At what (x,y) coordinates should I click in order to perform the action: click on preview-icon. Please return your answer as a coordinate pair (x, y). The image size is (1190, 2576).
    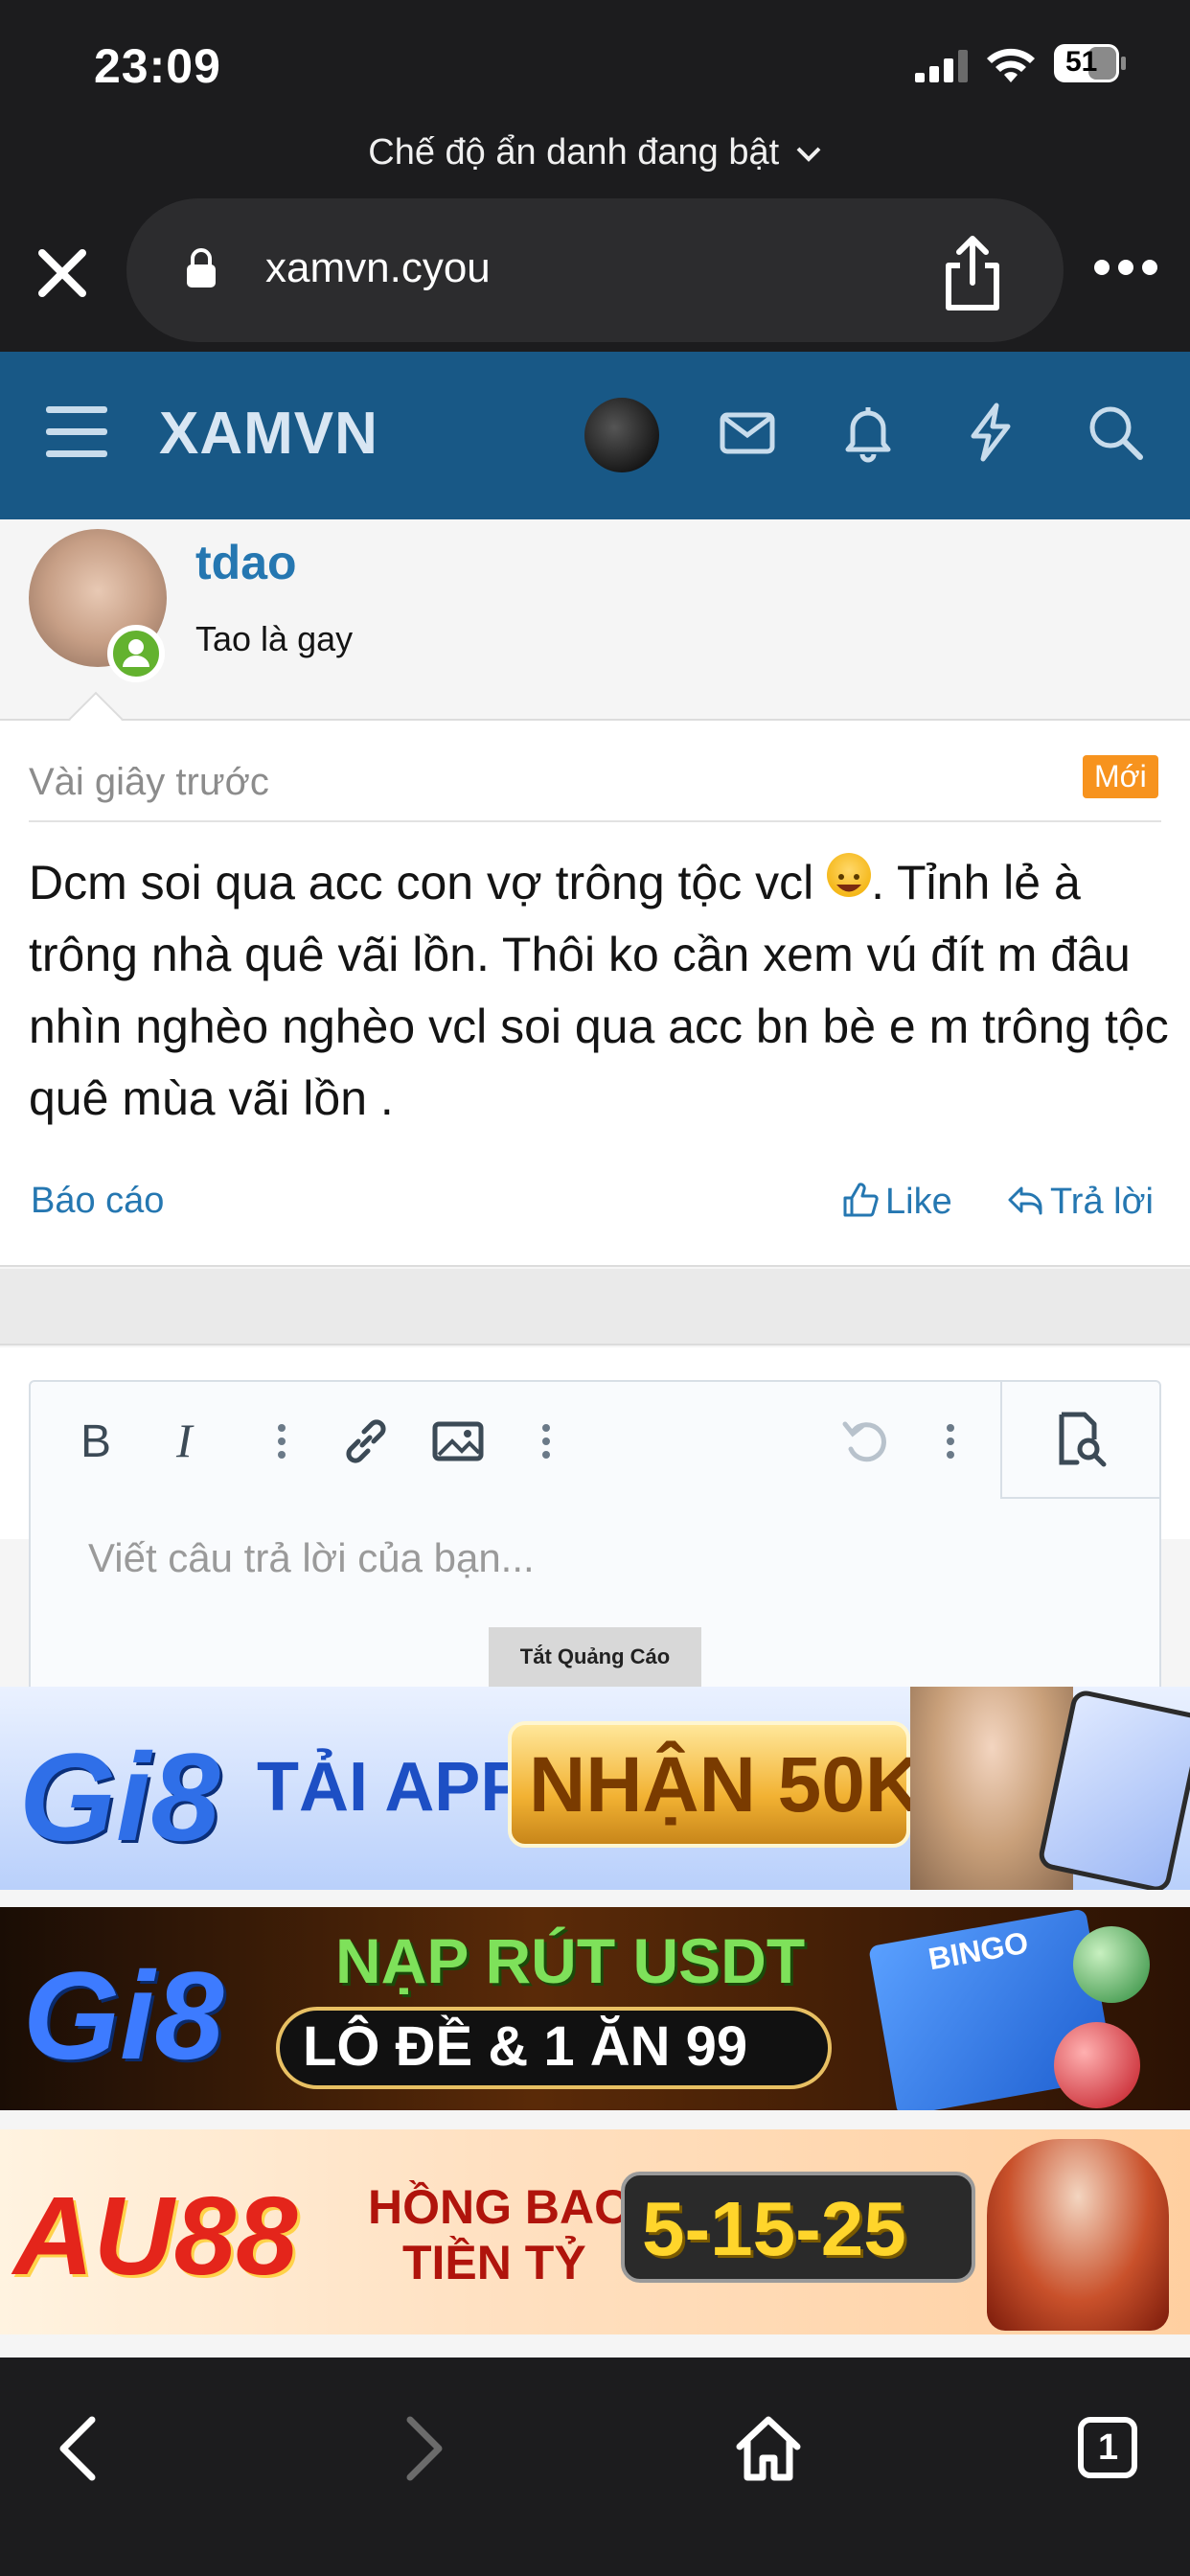
    Looking at the image, I should click on (1083, 1439).